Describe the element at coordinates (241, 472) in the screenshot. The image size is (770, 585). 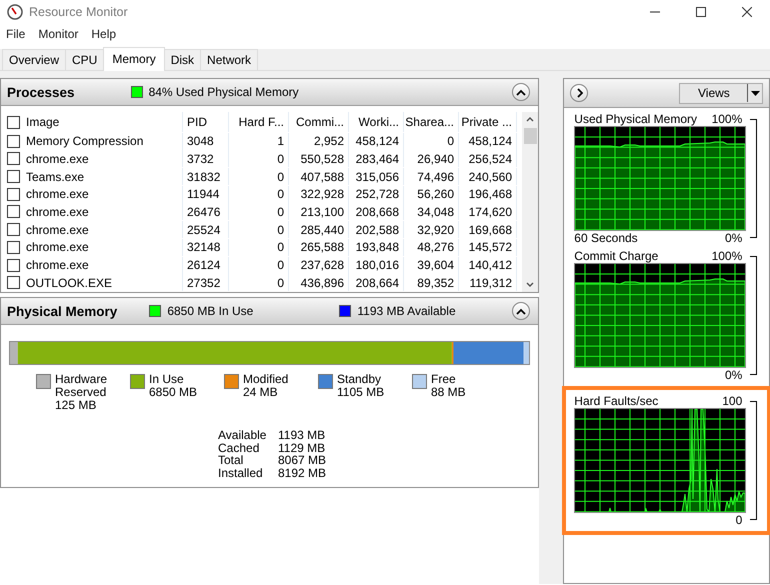
I see `summary-label: Installed` at that location.